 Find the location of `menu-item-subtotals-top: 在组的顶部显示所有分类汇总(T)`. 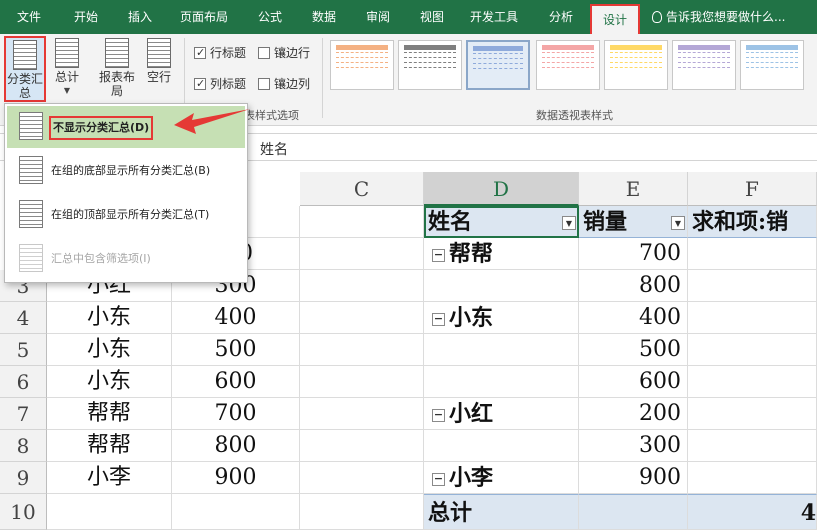

menu-item-subtotals-top: 在组的顶部显示所有分类汇总(T) is located at coordinates (126, 215).